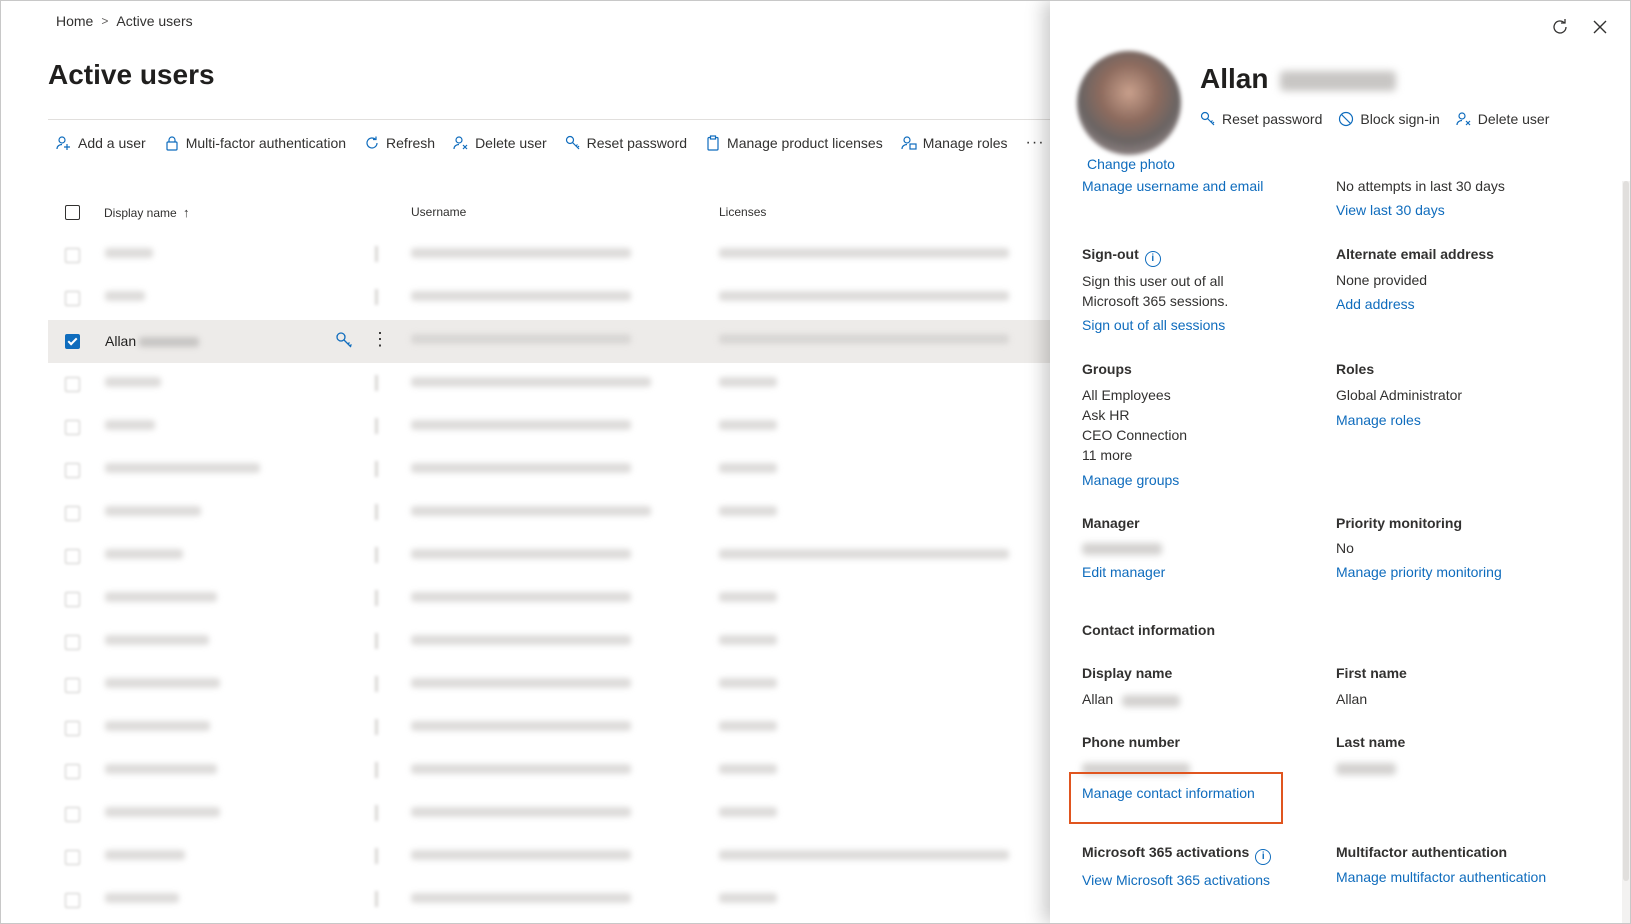 This screenshot has height=924, width=1631. Describe the element at coordinates (742, 212) in the screenshot. I see `column-header-licenses: Licenses` at that location.